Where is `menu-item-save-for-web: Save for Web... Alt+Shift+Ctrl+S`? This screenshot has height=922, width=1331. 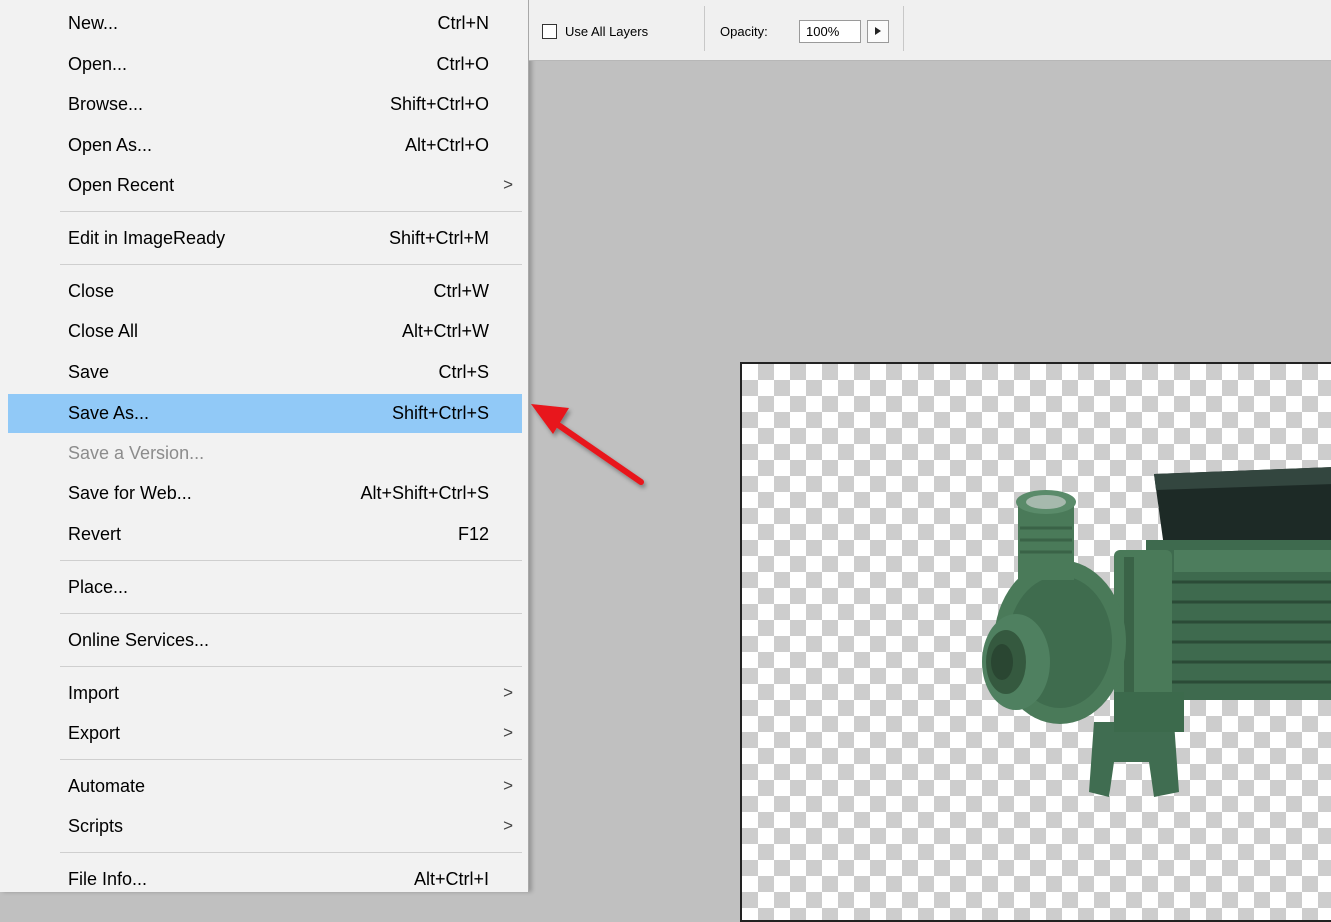 menu-item-save-for-web: Save for Web... Alt+Shift+Ctrl+S is located at coordinates (265, 493).